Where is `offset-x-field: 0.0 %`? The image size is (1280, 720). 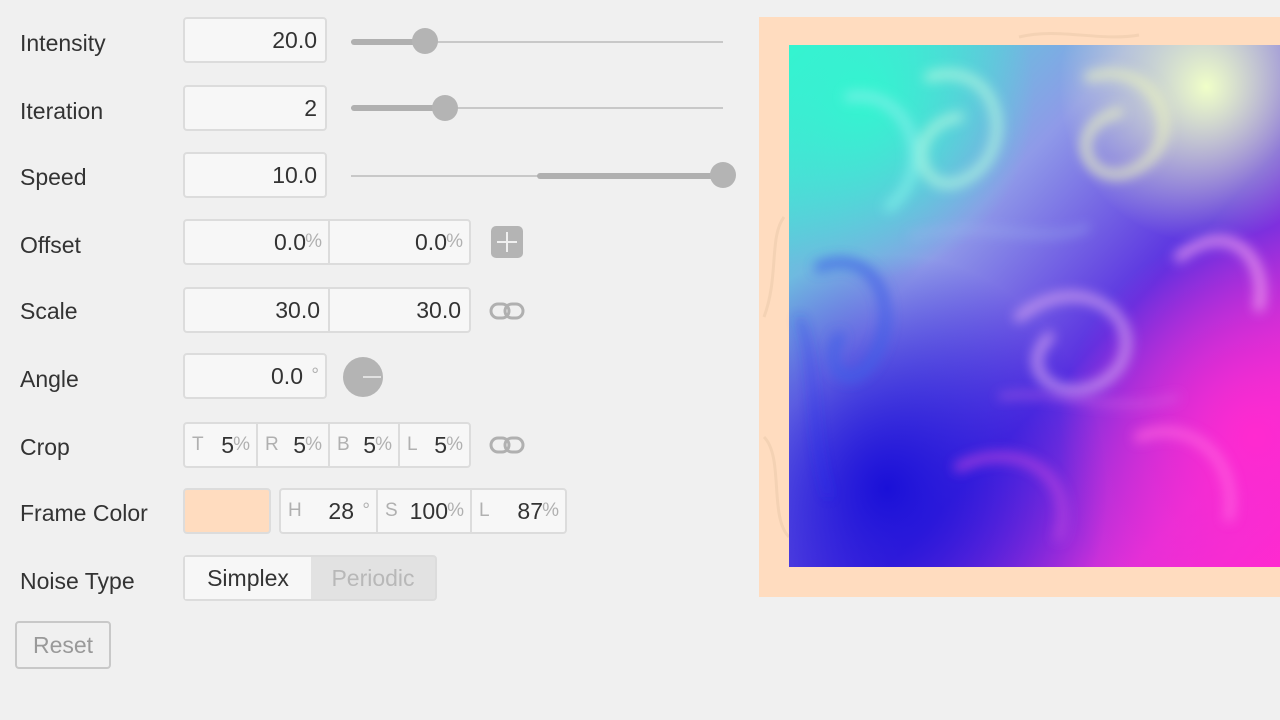
offset-x-field: 0.0 % is located at coordinates (256, 242).